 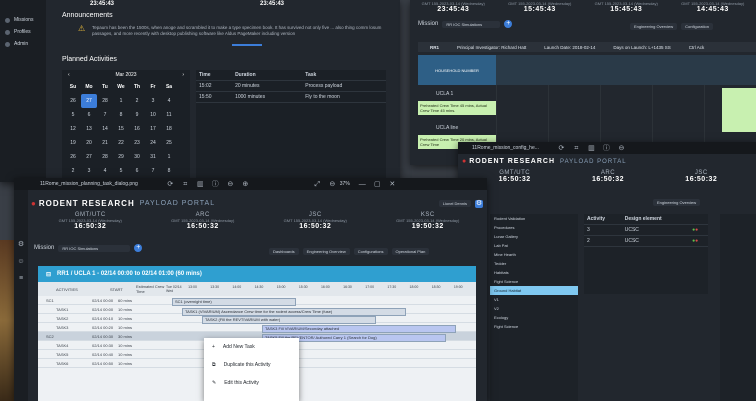 I want to click on next-month-icon: ›, so click(x=183, y=75).